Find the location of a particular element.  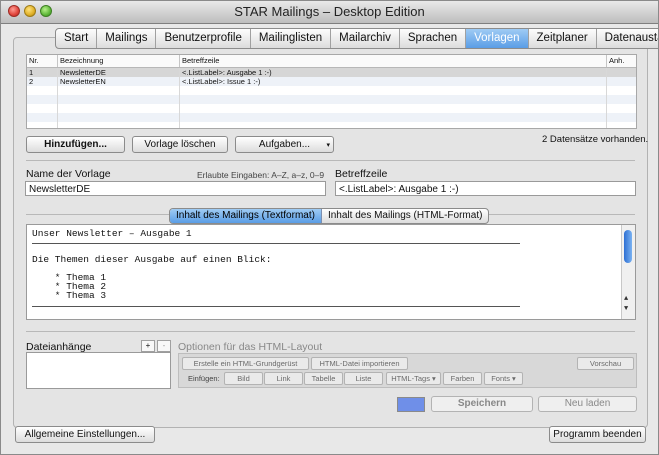

cell-subject: <.ListLabel>: Issue 1 :-) is located at coordinates (393, 81).